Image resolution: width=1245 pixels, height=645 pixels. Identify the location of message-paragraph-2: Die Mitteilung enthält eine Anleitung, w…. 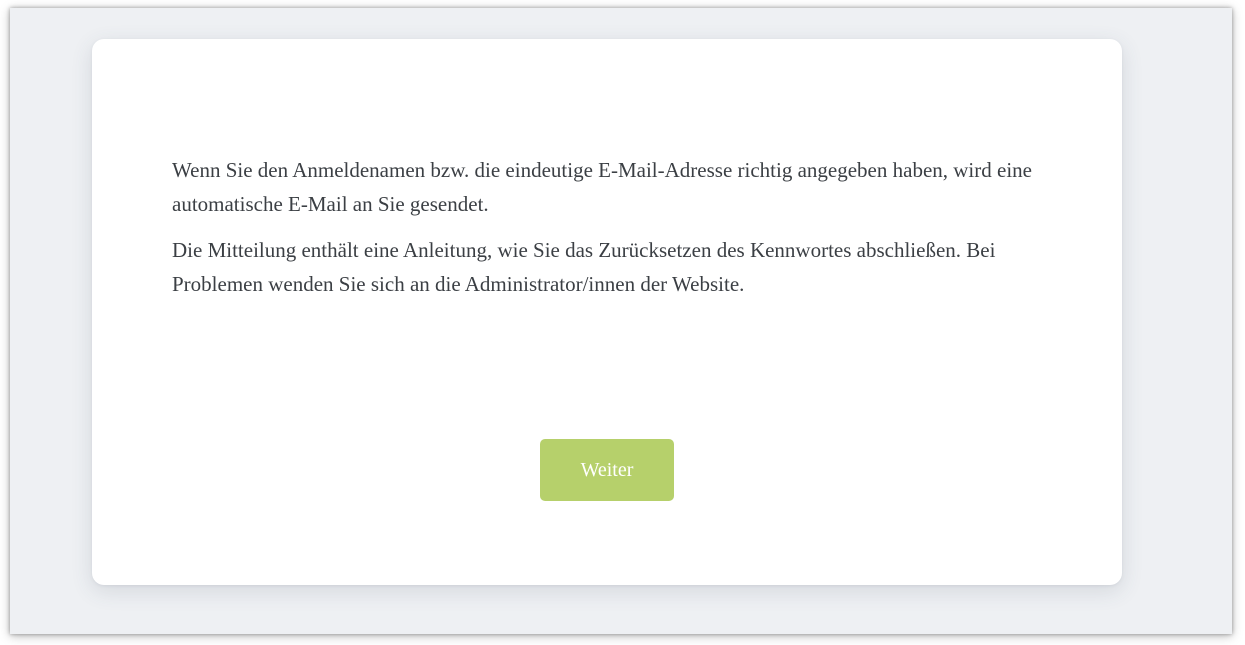
(584, 267).